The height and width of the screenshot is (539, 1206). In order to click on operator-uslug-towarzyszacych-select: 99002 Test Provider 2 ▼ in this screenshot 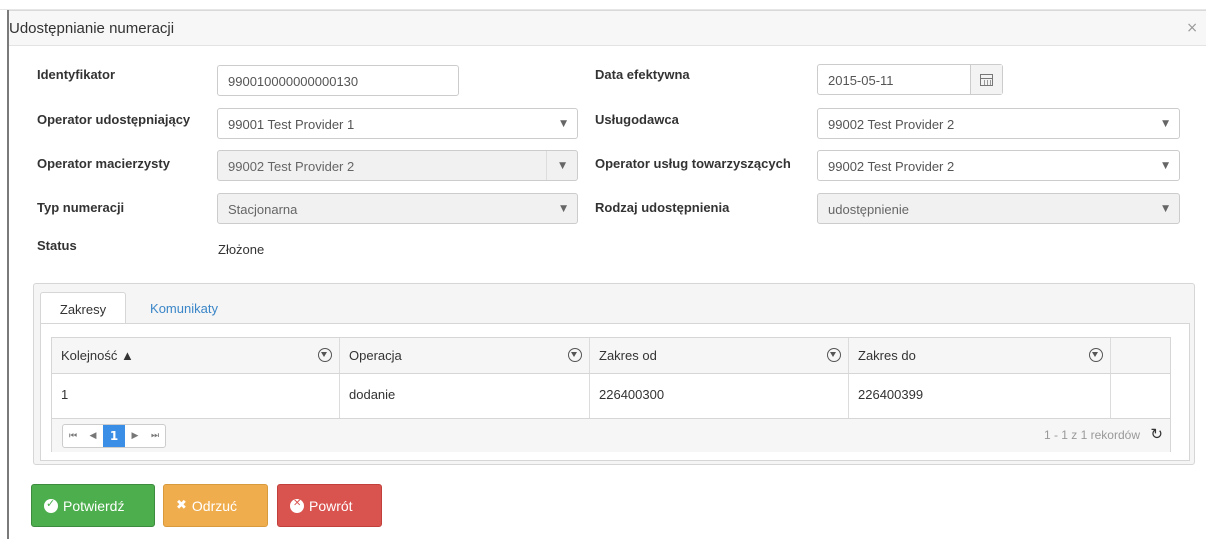, I will do `click(998, 165)`.